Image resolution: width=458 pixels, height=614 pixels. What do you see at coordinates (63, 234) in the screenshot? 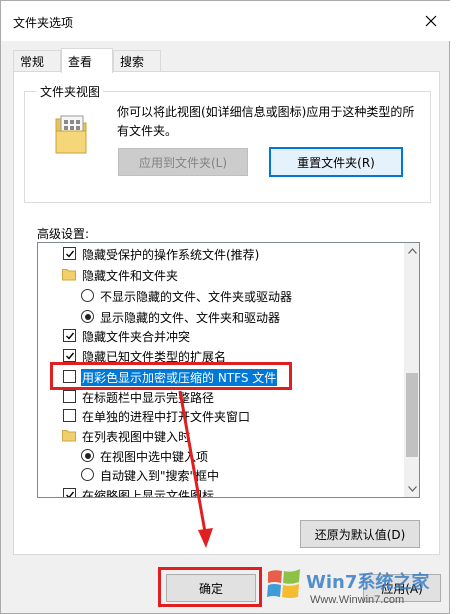
I see `advanced-settings-label: 高级设置:` at bounding box center [63, 234].